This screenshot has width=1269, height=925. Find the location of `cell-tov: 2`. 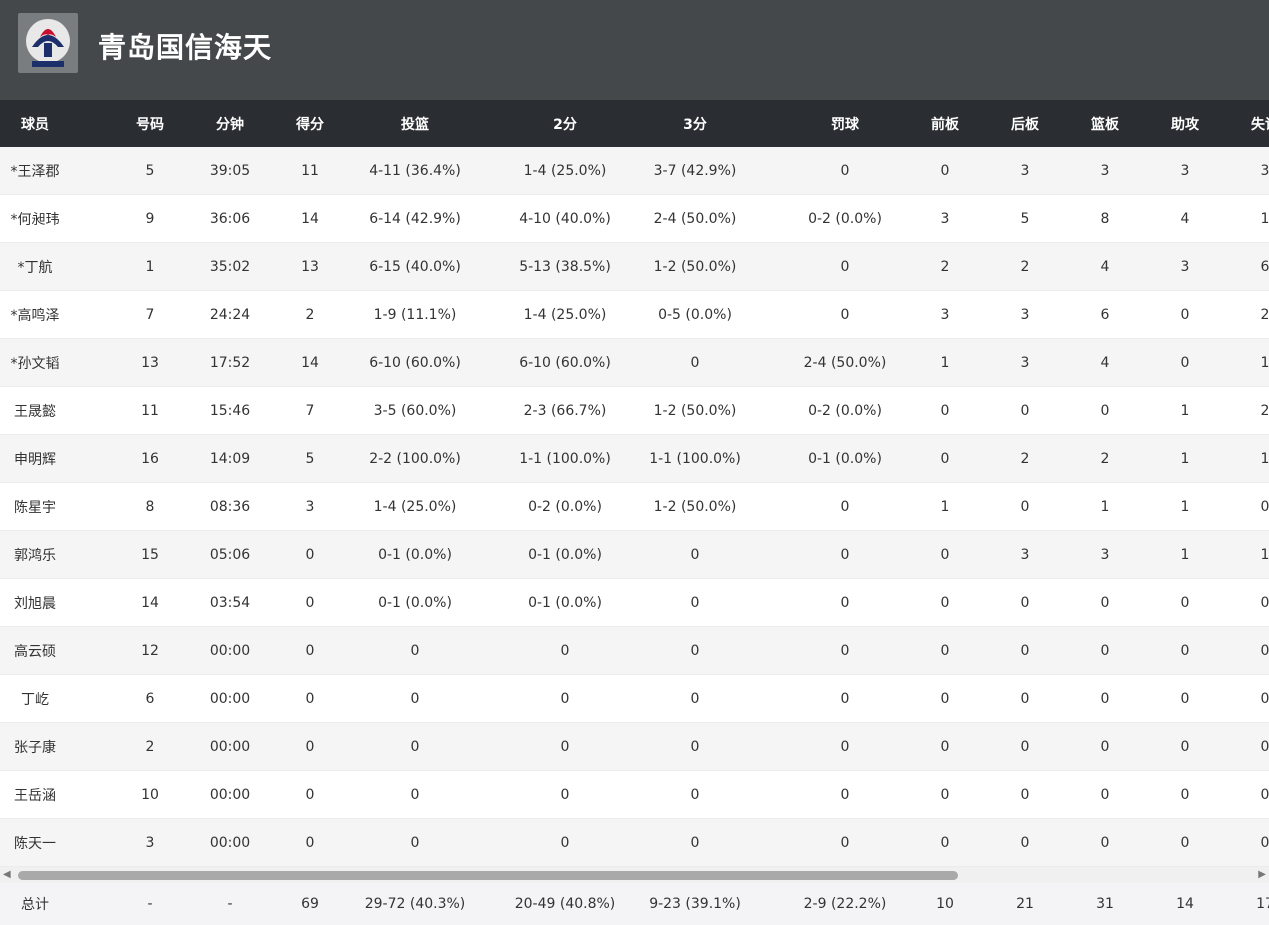

cell-tov: 2 is located at coordinates (1264, 410).